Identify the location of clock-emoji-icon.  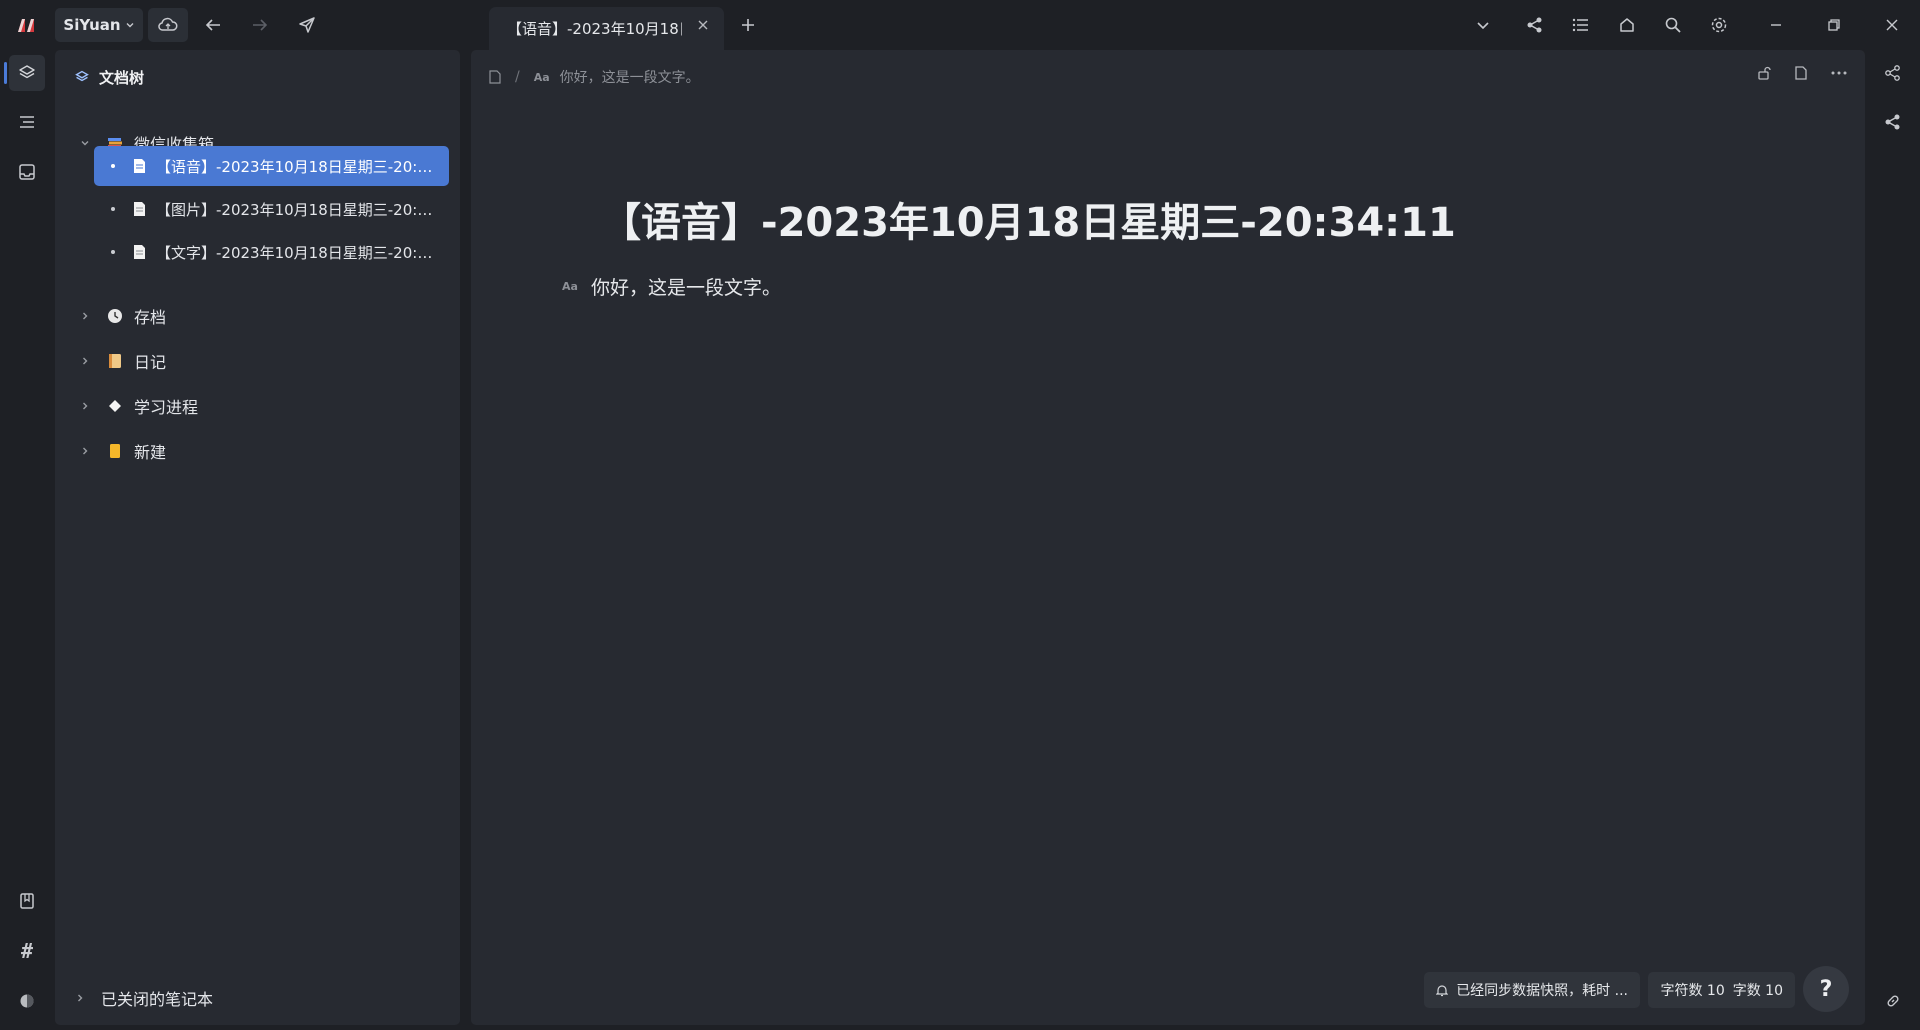
(115, 316).